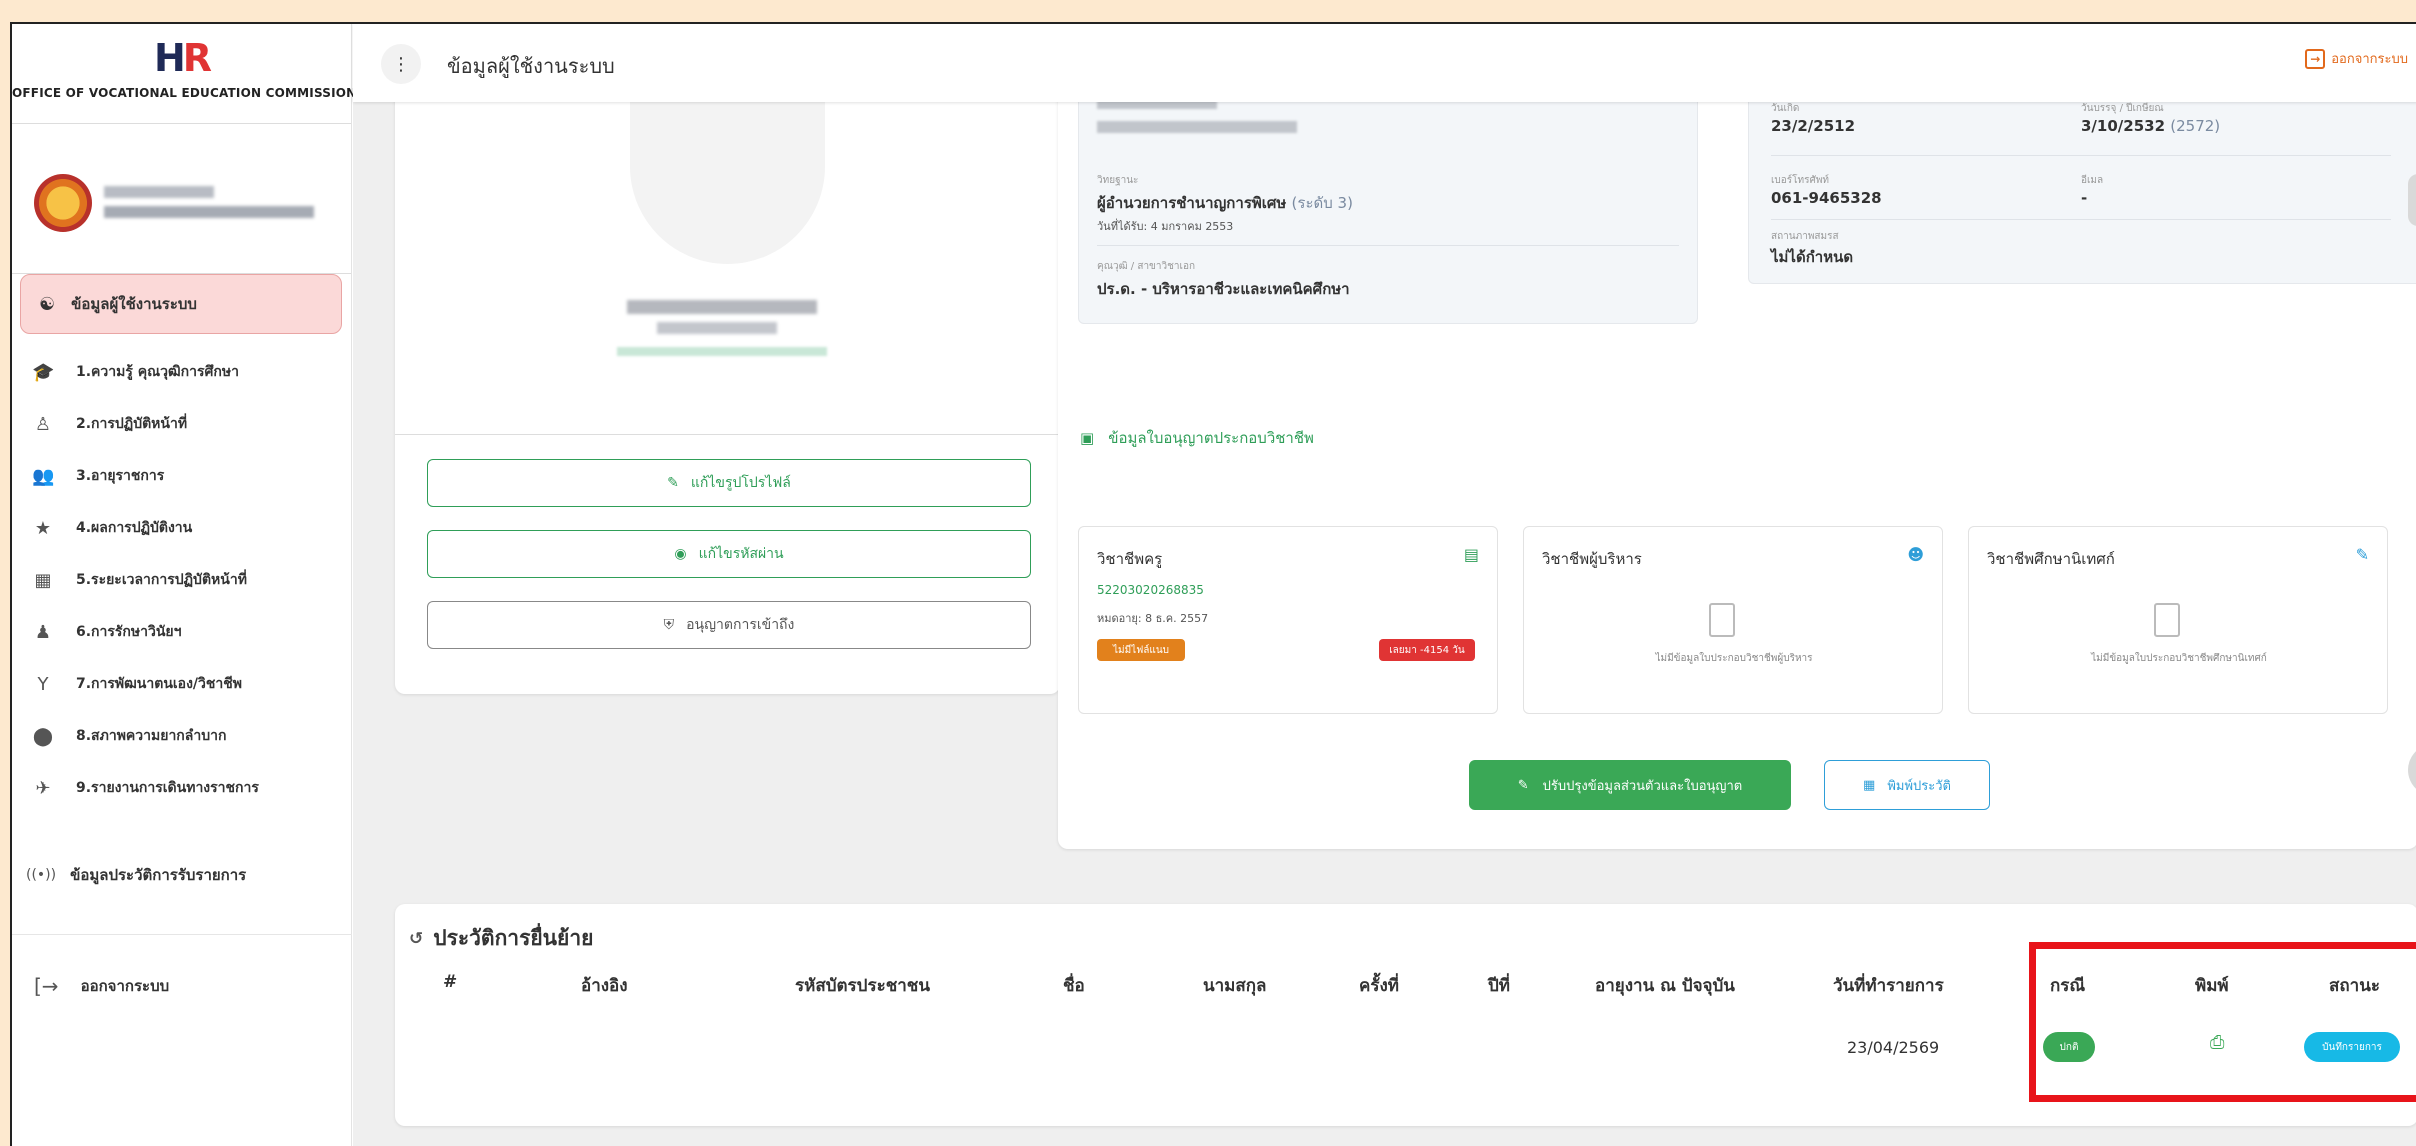 The image size is (2416, 1146). I want to click on sidebar-item-8: ⬤ 8.สภาพความยากลำบาก, so click(182, 736).